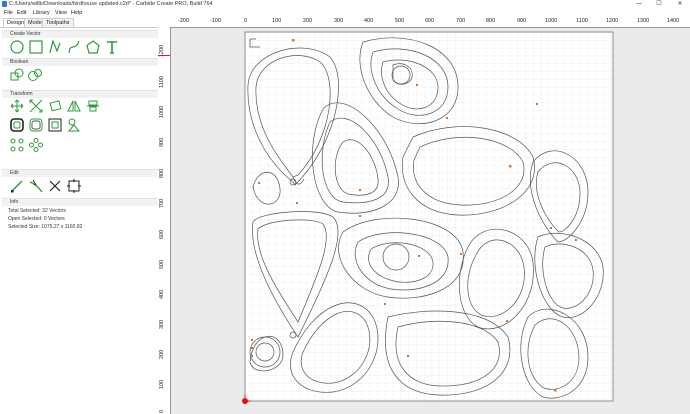  What do you see at coordinates (83, 94) in the screenshot?
I see `section-transform: Transform` at bounding box center [83, 94].